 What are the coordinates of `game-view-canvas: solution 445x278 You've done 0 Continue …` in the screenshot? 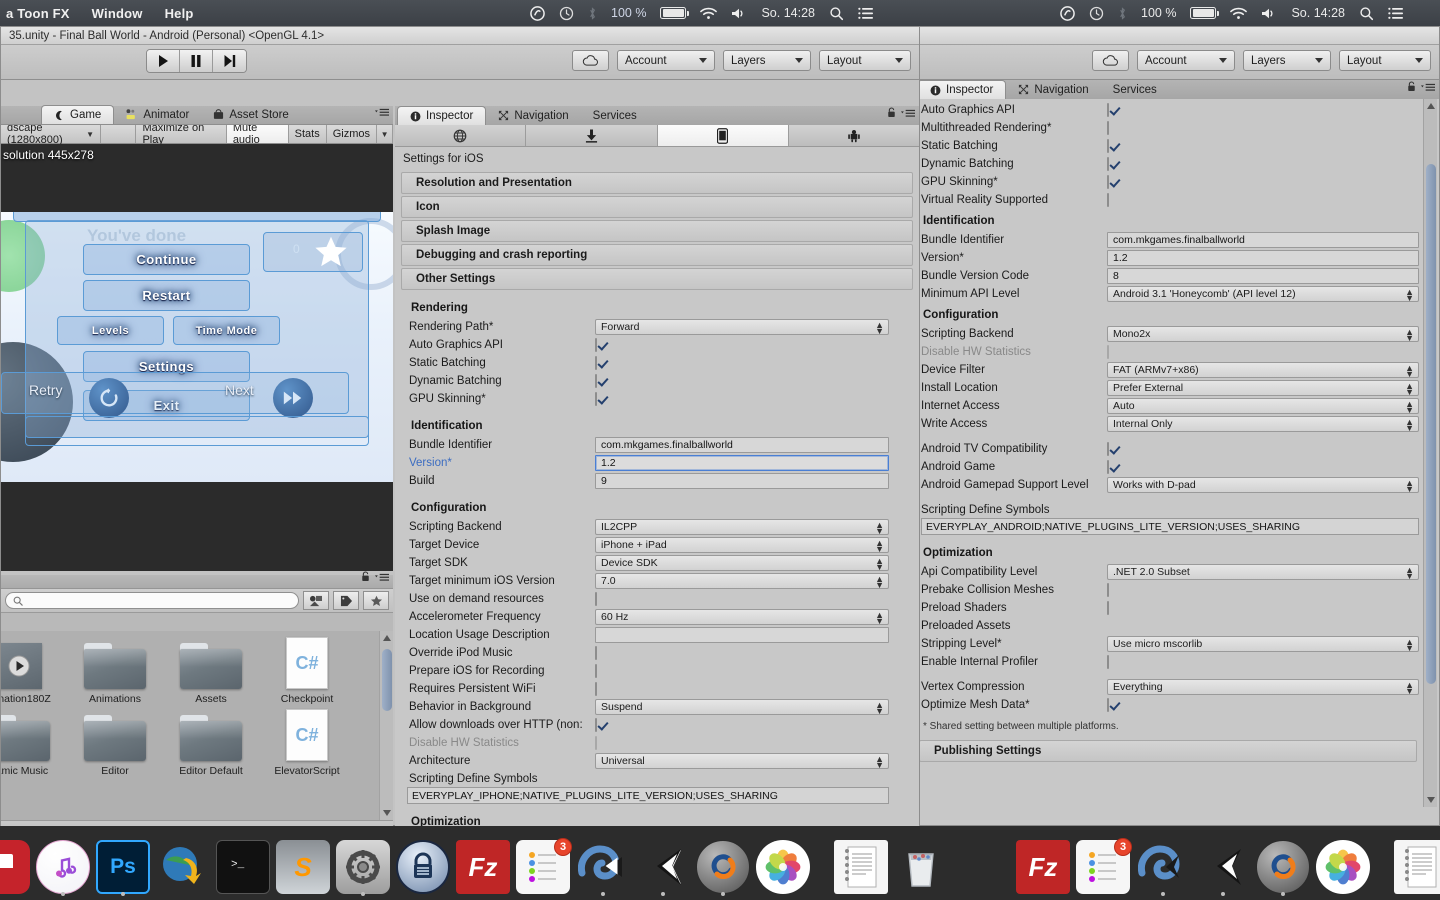 It's located at (197, 357).